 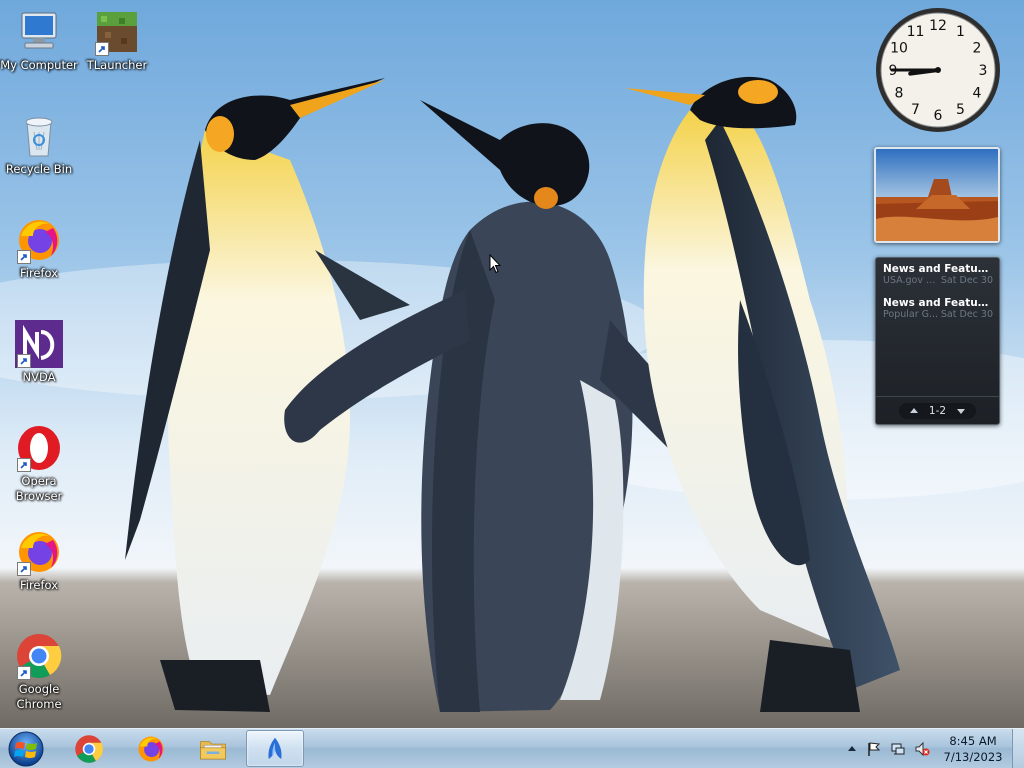 I want to click on clock-gadget: 121234567891011, so click(x=938, y=70).